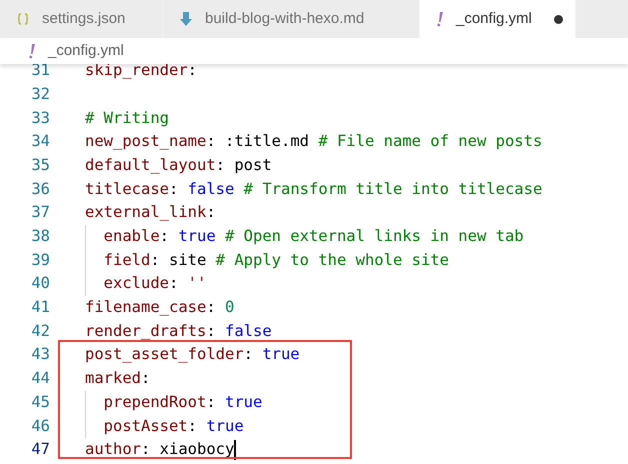  Describe the element at coordinates (40, 449) in the screenshot. I see `line-number: 47` at that location.